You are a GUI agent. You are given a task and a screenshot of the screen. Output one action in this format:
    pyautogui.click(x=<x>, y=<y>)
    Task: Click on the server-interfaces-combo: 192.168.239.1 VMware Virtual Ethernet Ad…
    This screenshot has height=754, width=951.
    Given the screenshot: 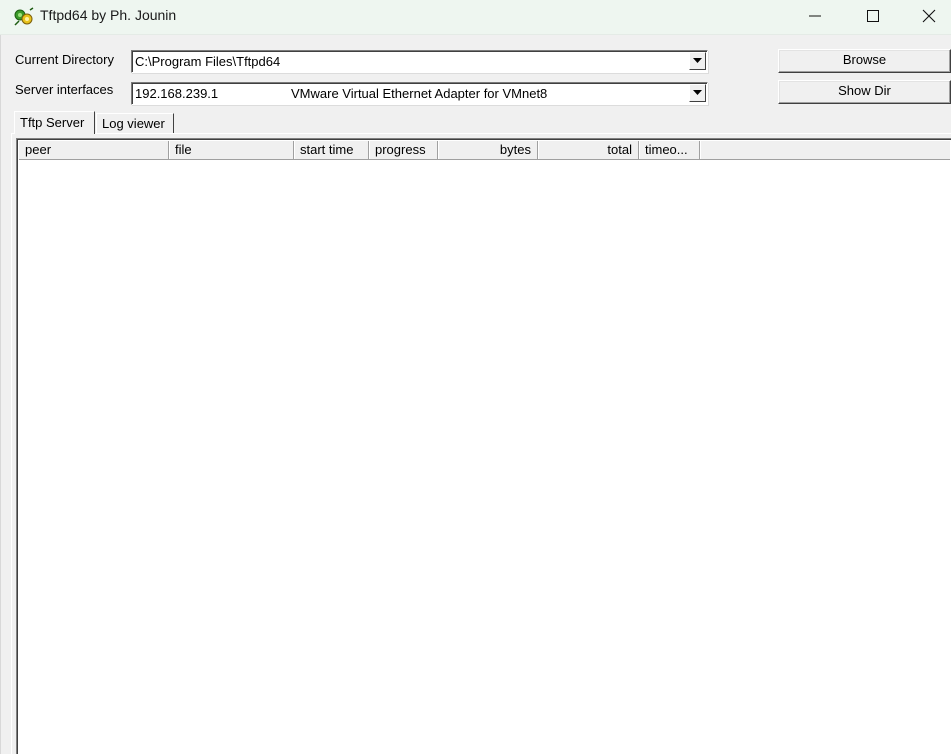 What is the action you would take?
    pyautogui.click(x=419, y=93)
    